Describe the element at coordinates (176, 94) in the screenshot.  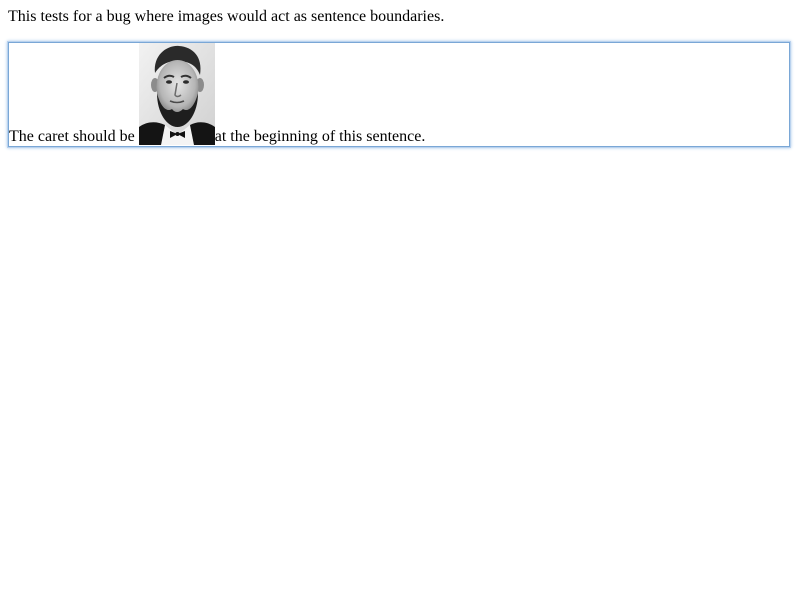
I see `portrait-image` at that location.